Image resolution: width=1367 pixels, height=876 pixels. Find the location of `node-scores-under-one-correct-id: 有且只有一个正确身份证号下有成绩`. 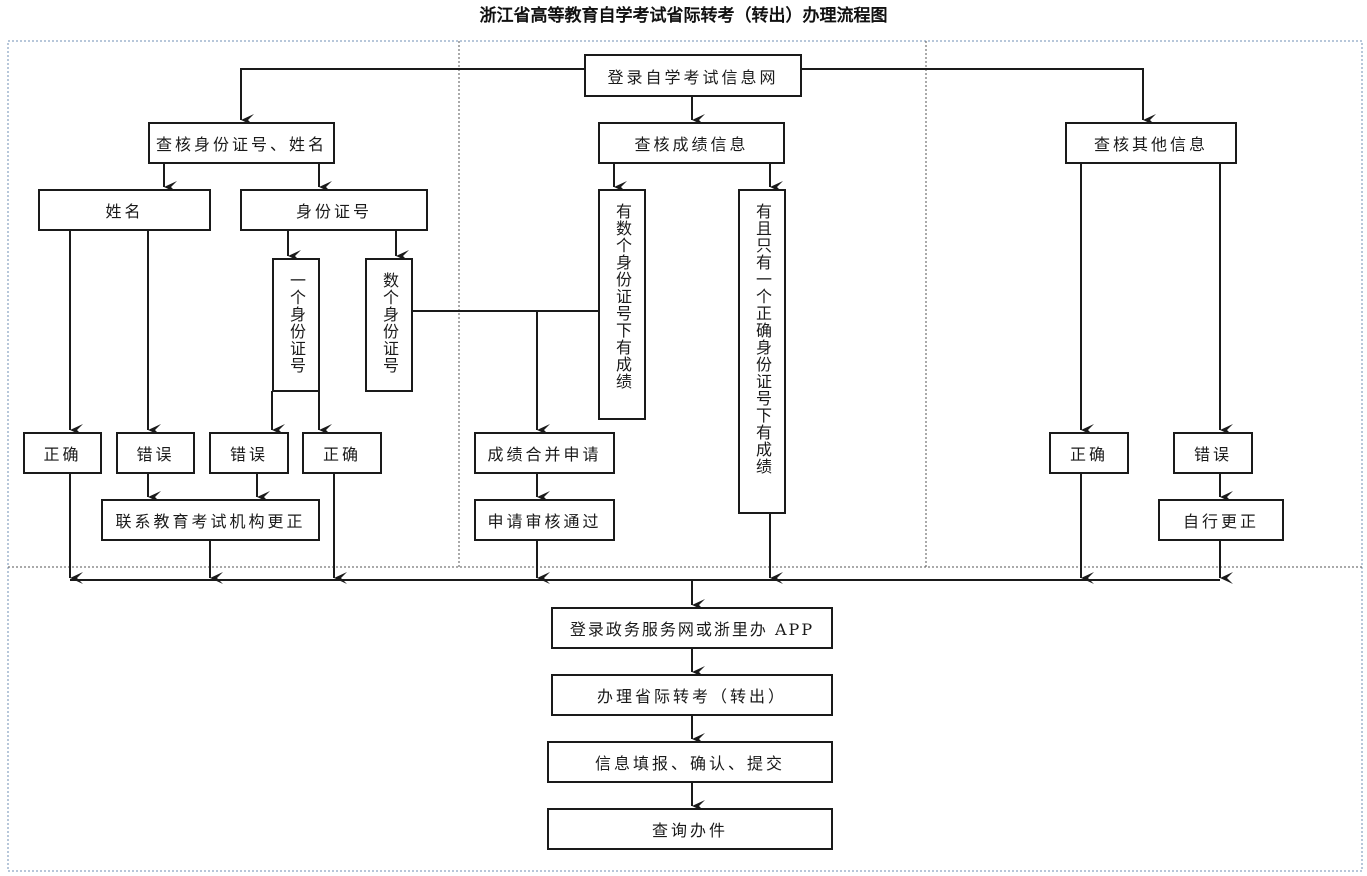

node-scores-under-one-correct-id: 有且只有一个正确身份证号下有成绩 is located at coordinates (762, 351).